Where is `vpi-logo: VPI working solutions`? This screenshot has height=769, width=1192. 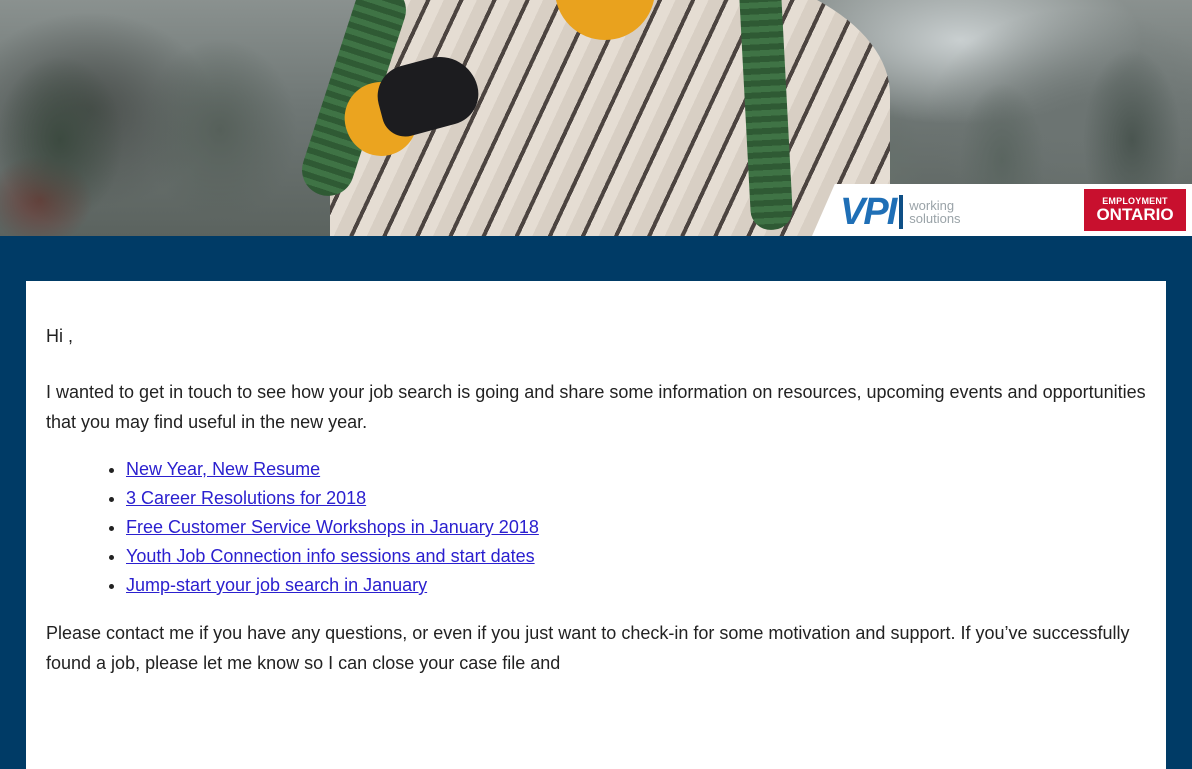 vpi-logo: VPI working solutions is located at coordinates (900, 212).